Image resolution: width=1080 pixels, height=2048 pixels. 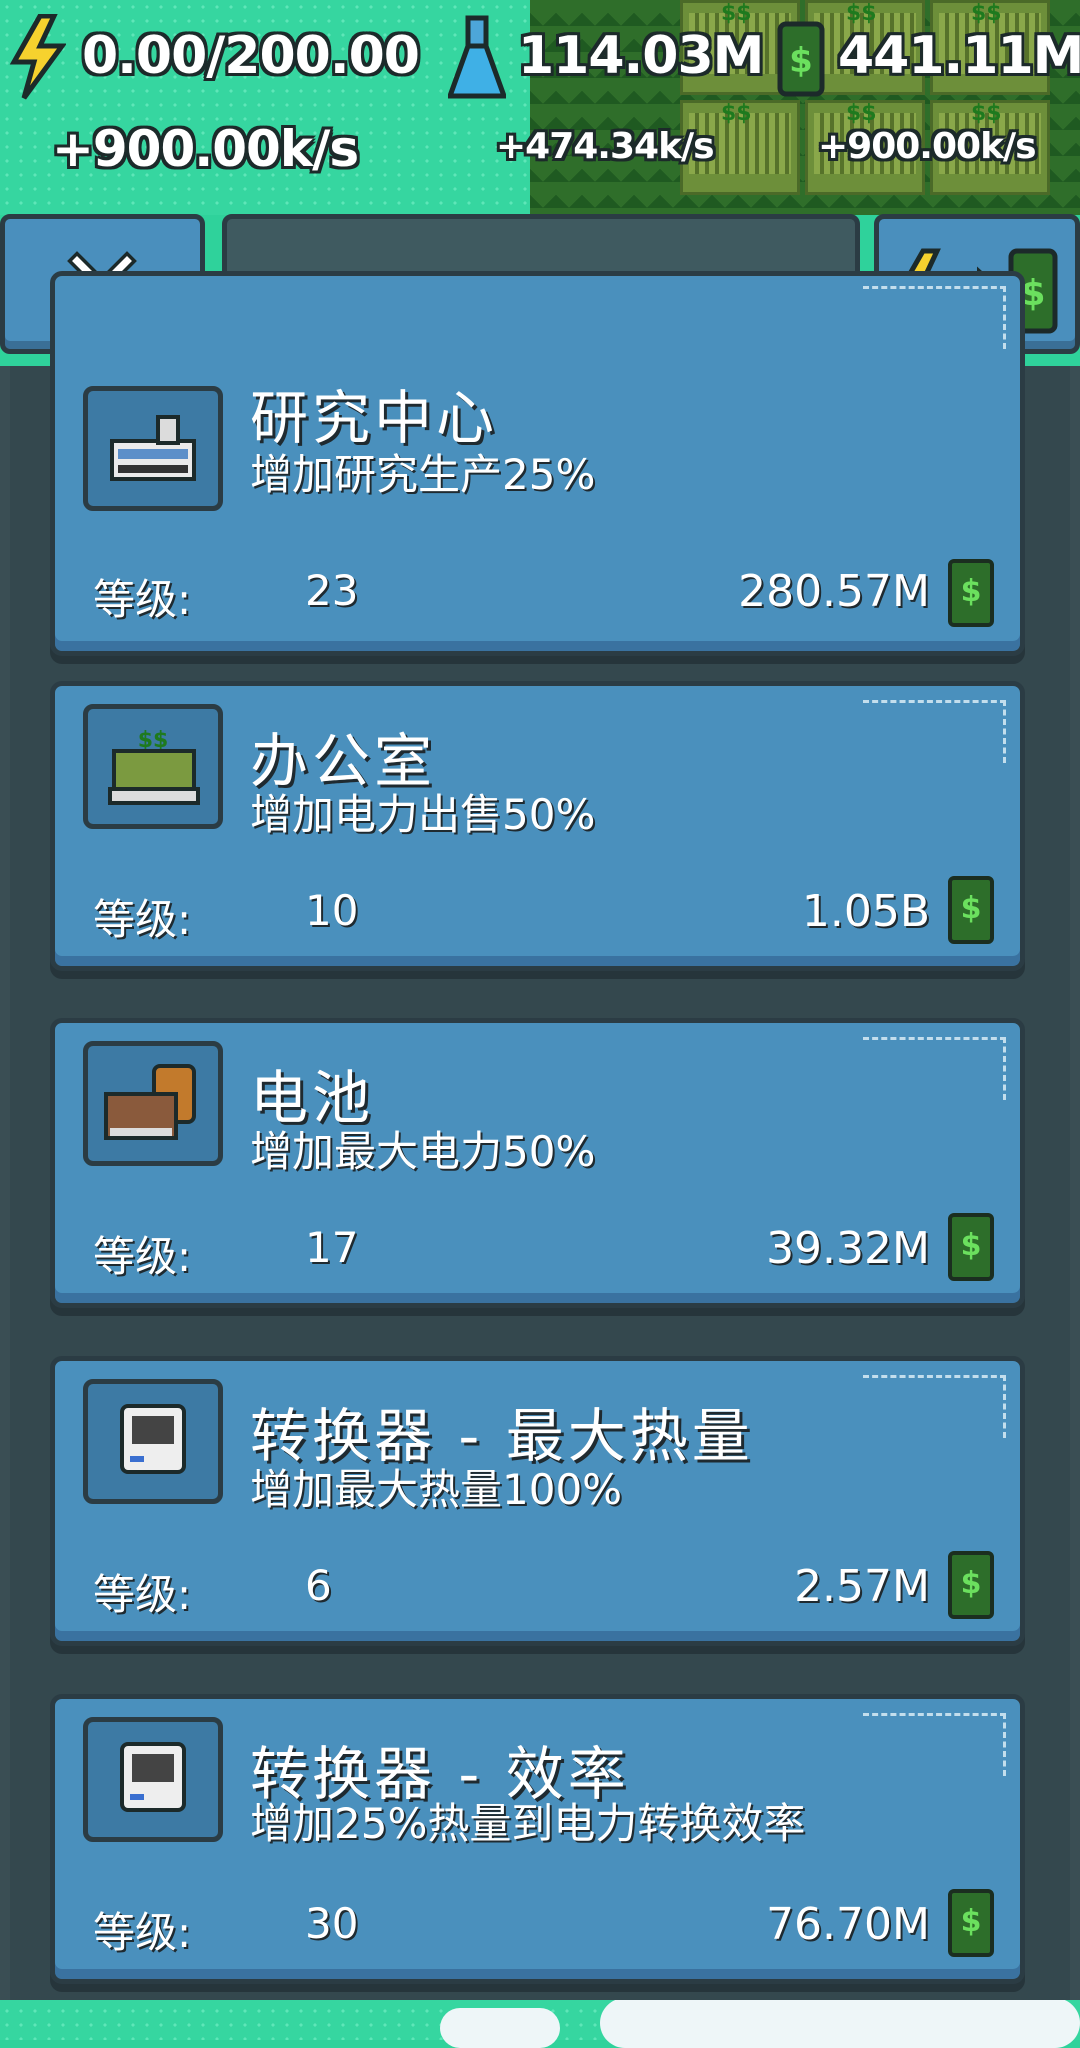 I want to click on upgrade-cost: 280.57M, so click(x=834, y=591).